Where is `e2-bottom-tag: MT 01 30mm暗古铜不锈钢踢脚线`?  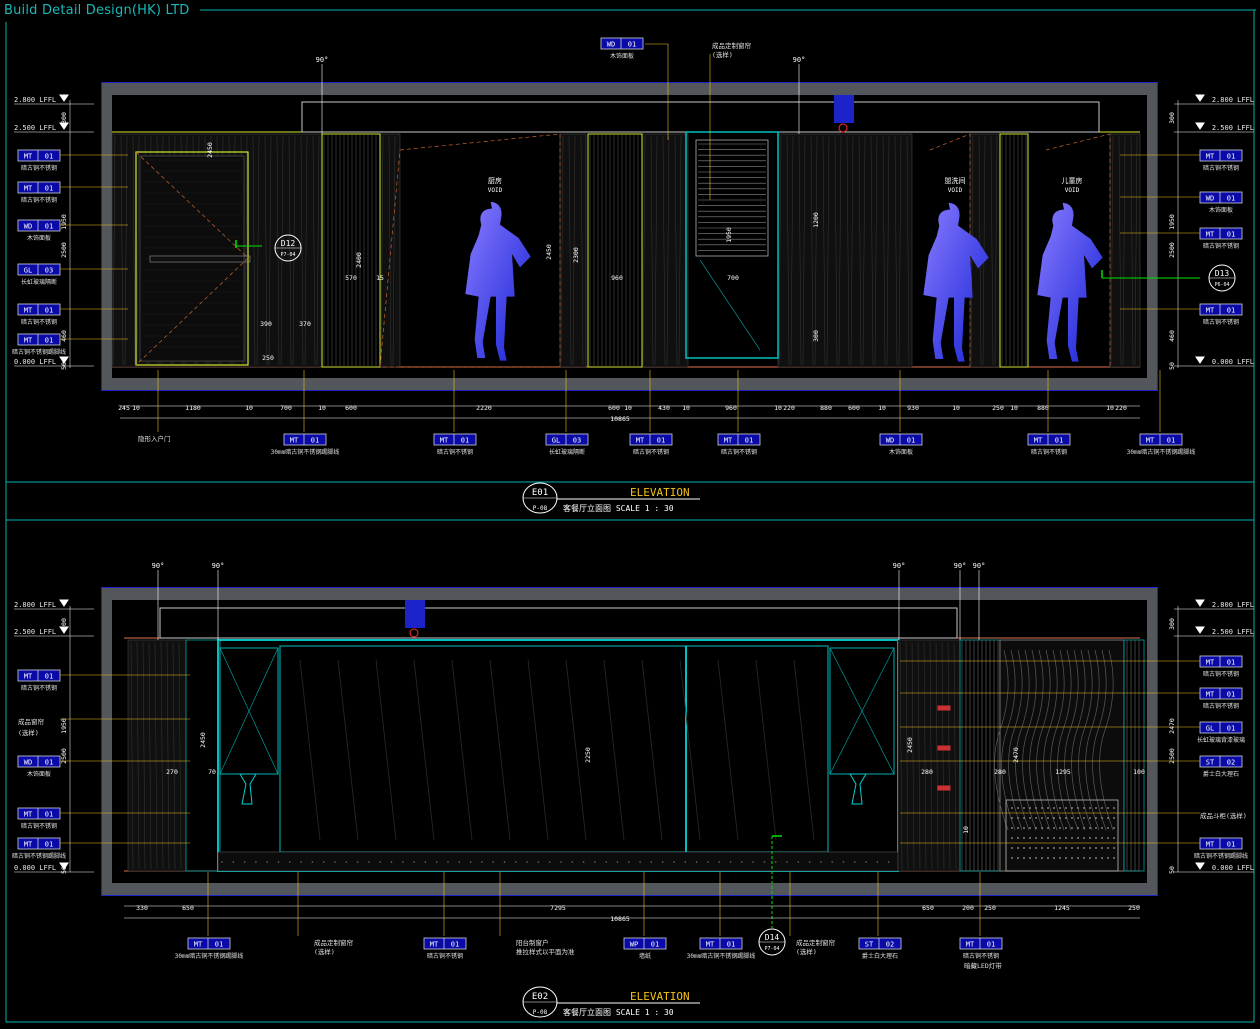
e2-bottom-tag: MT 01 30mm暗古铜不锈钢踢脚线 is located at coordinates (209, 948).